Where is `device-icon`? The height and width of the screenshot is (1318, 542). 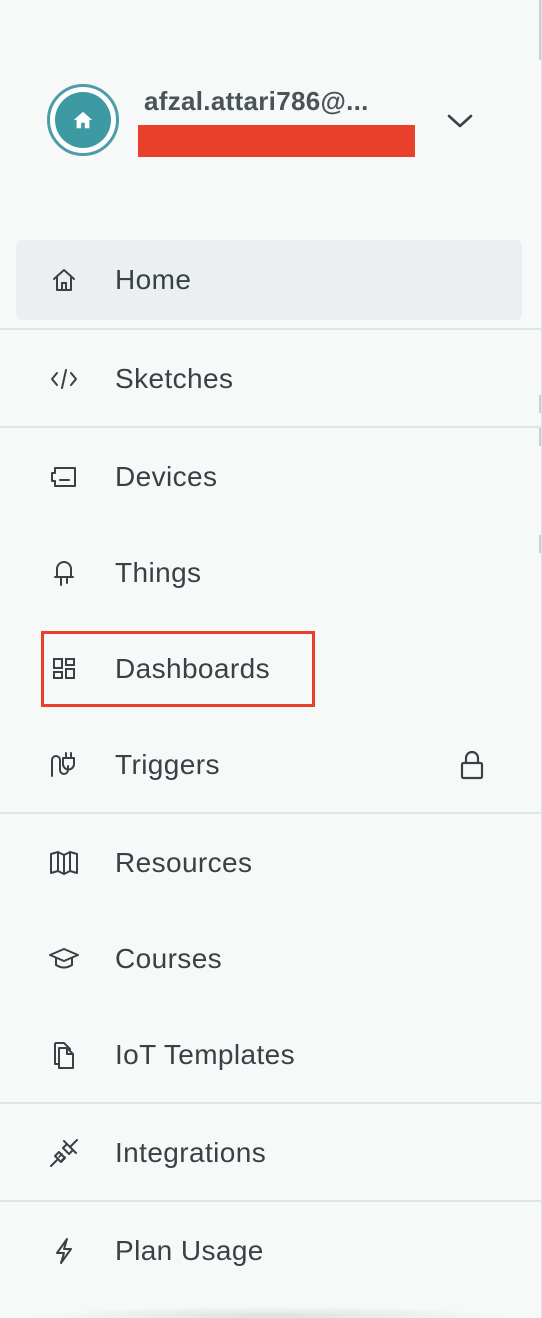 device-icon is located at coordinates (64, 477).